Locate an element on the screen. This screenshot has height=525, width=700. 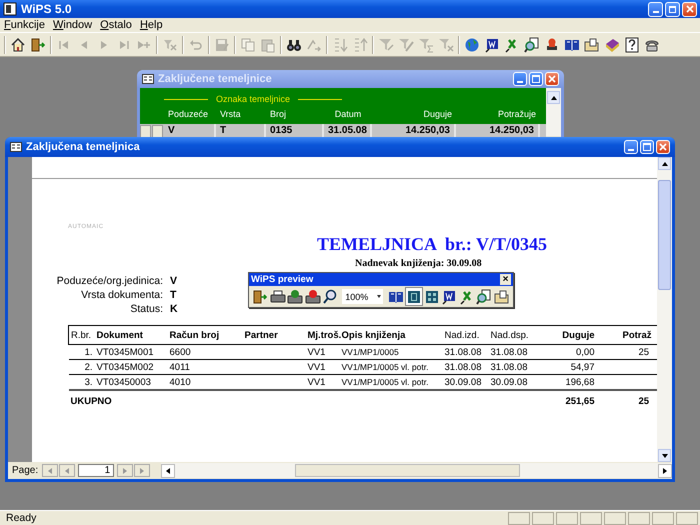
window-title: Zaključene temeljnice is located at coordinates (215, 79).